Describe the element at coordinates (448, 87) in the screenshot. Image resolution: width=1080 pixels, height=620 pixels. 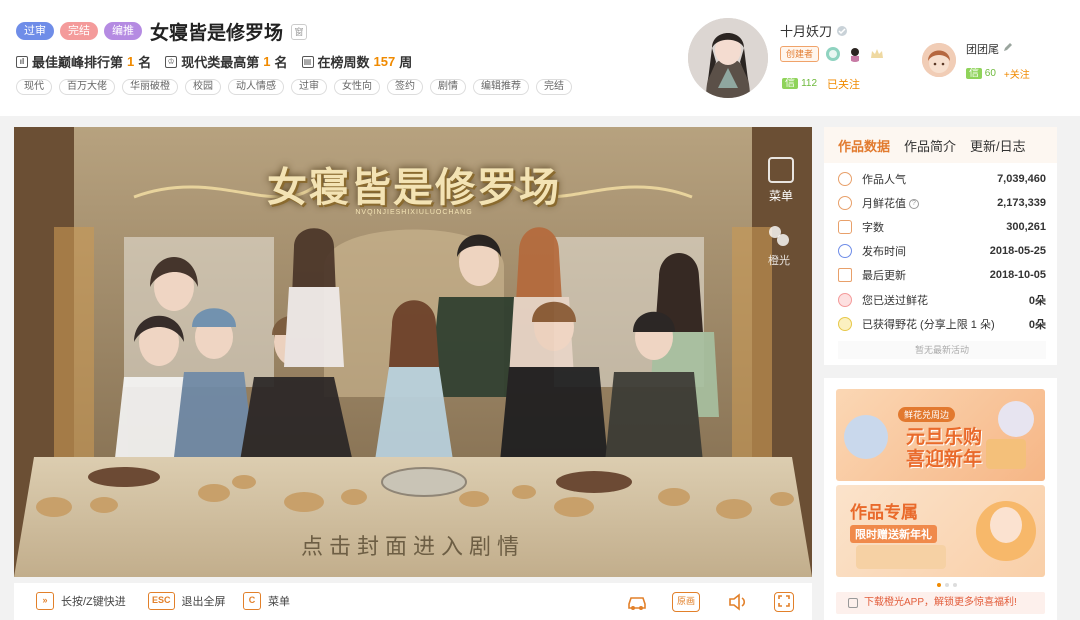
I see `tag-item: 剧情` at that location.